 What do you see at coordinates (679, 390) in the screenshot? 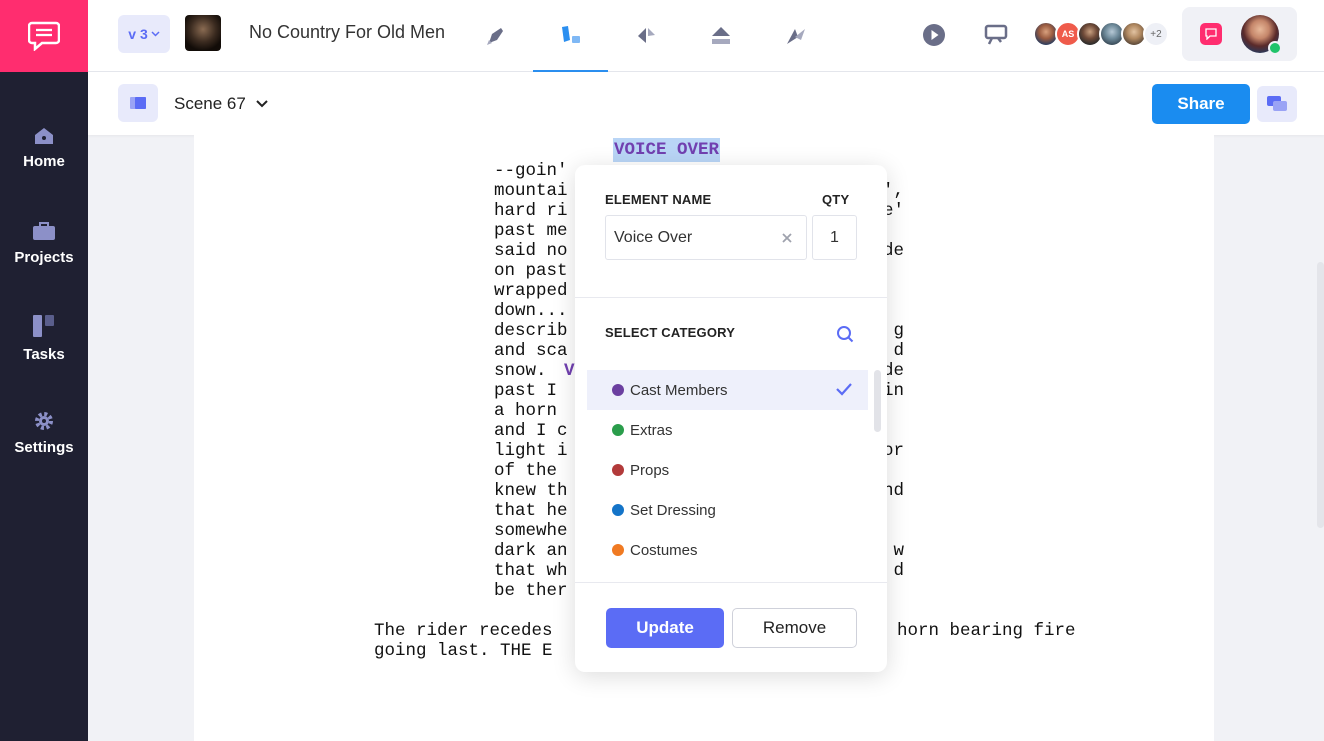
I see `category-label: Cast Members` at bounding box center [679, 390].